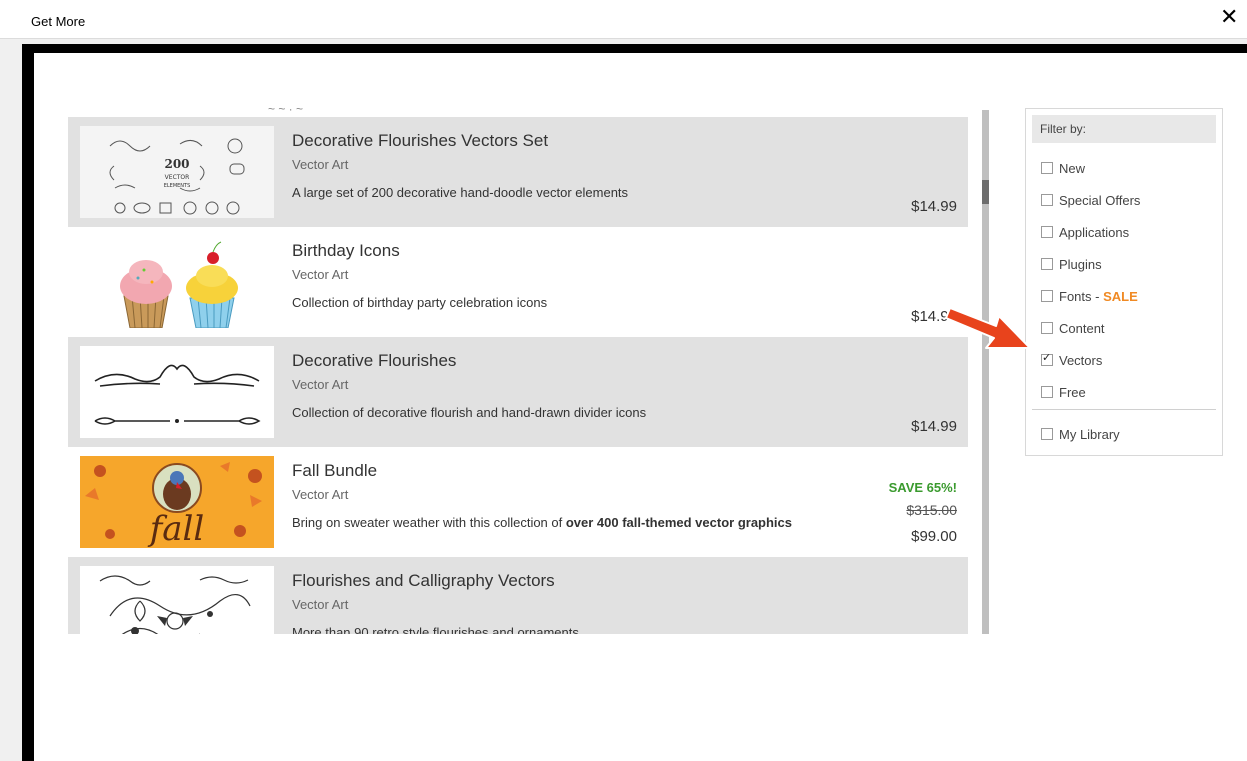 This screenshot has height=761, width=1247. Describe the element at coordinates (374, 361) in the screenshot. I see `product-title: Decorative Flourishes` at that location.